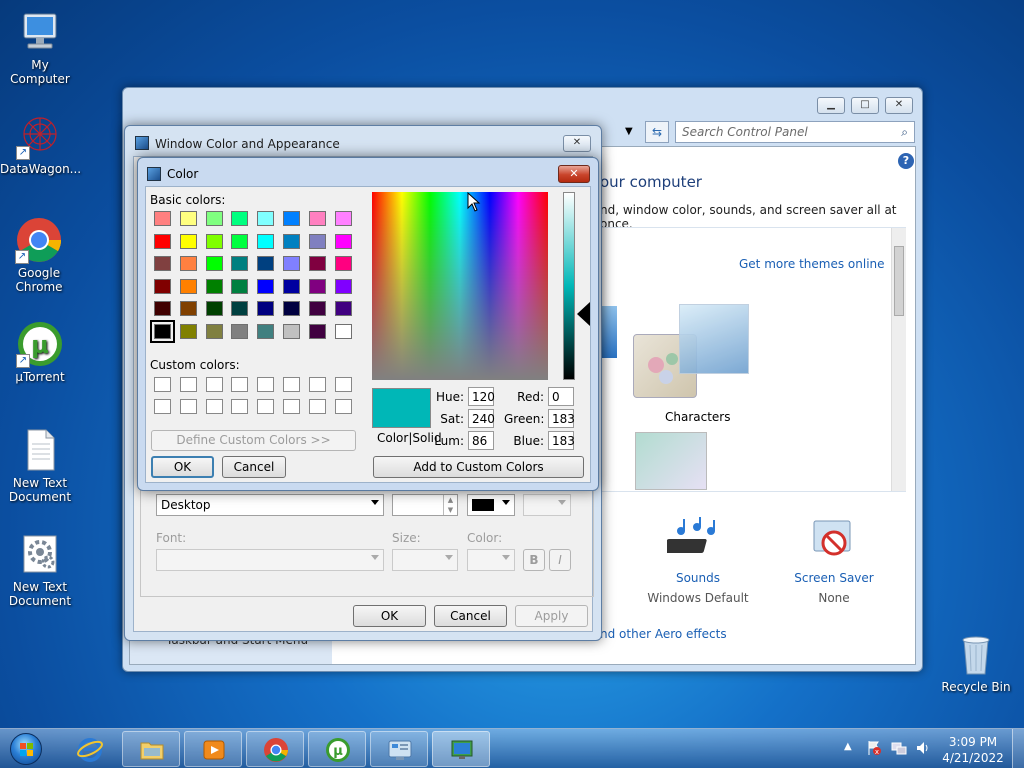 This screenshot has height=768, width=1024. I want to click on sat-input: 240, so click(481, 418).